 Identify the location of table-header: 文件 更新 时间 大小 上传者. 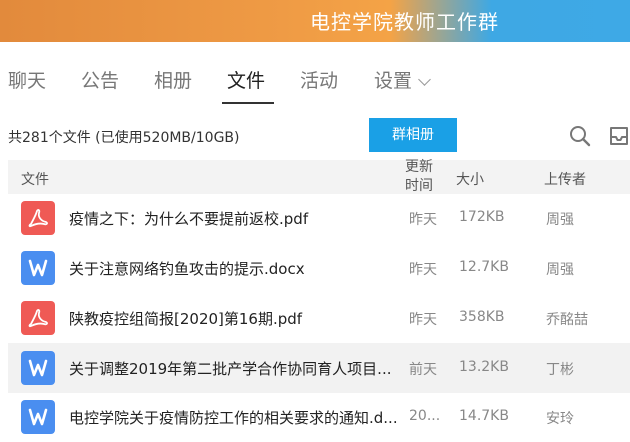
(319, 177).